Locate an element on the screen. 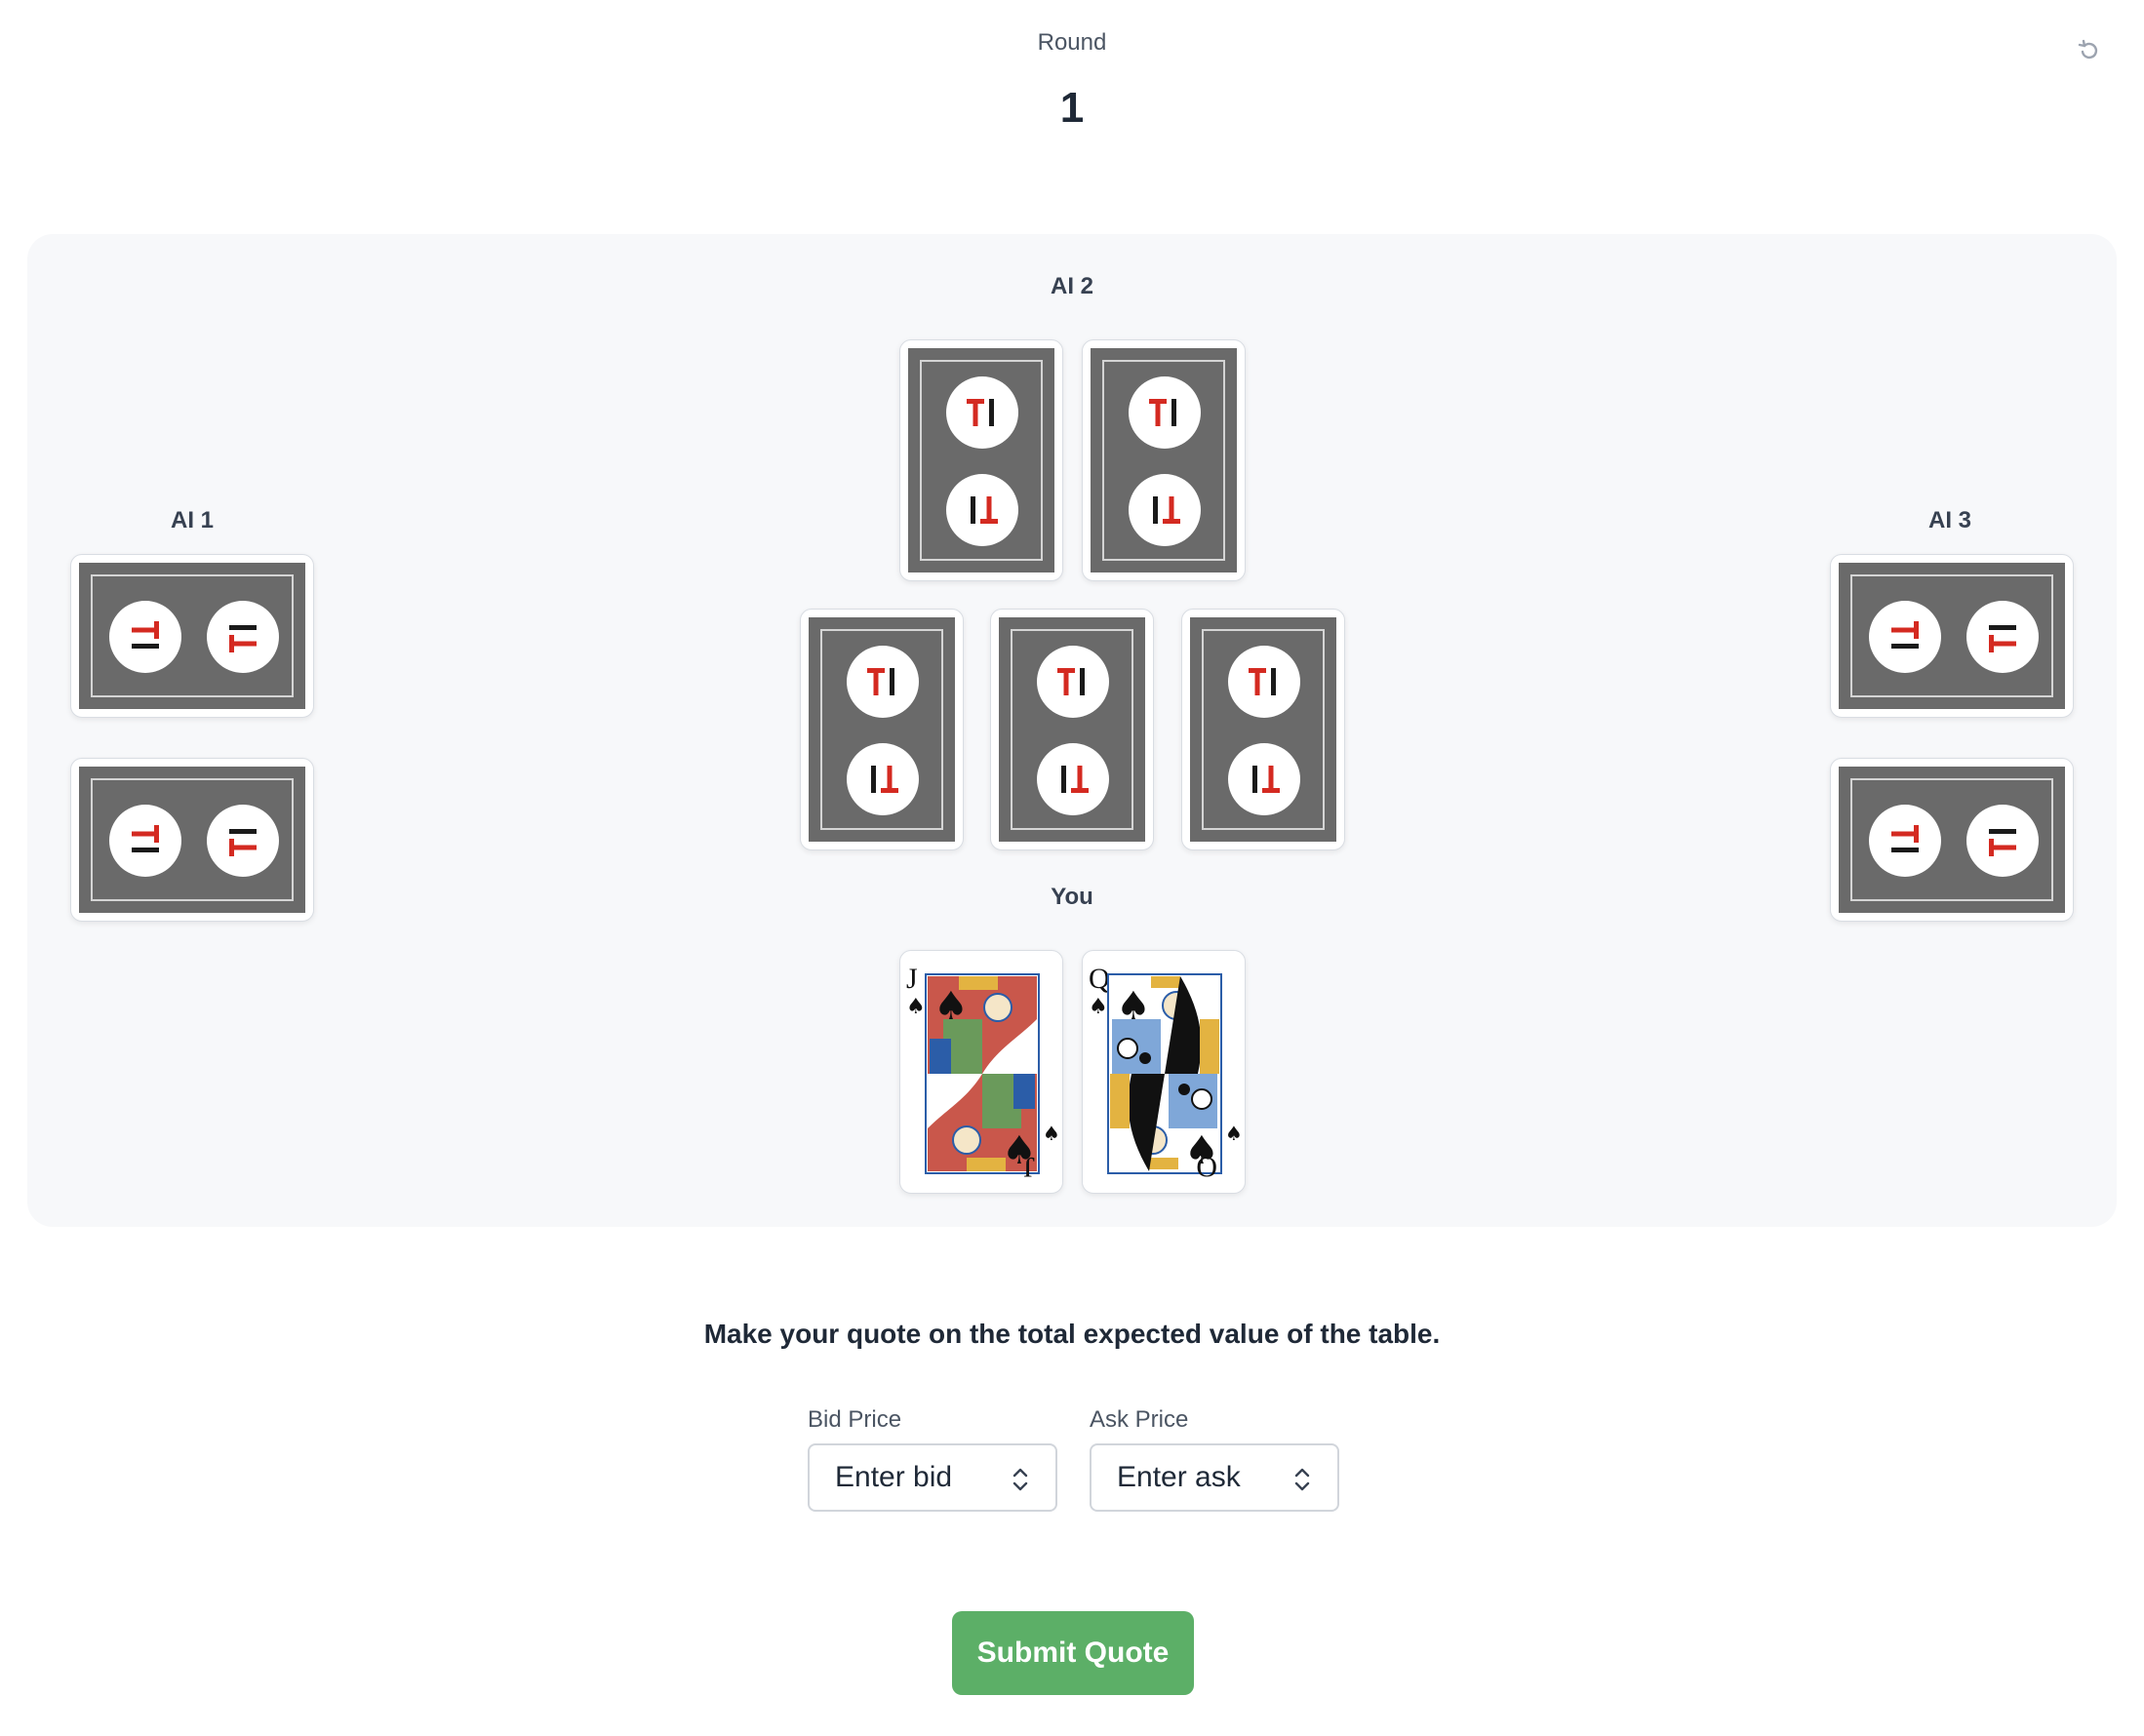  submit-quote-button: Submit Quote is located at coordinates (1073, 1653).